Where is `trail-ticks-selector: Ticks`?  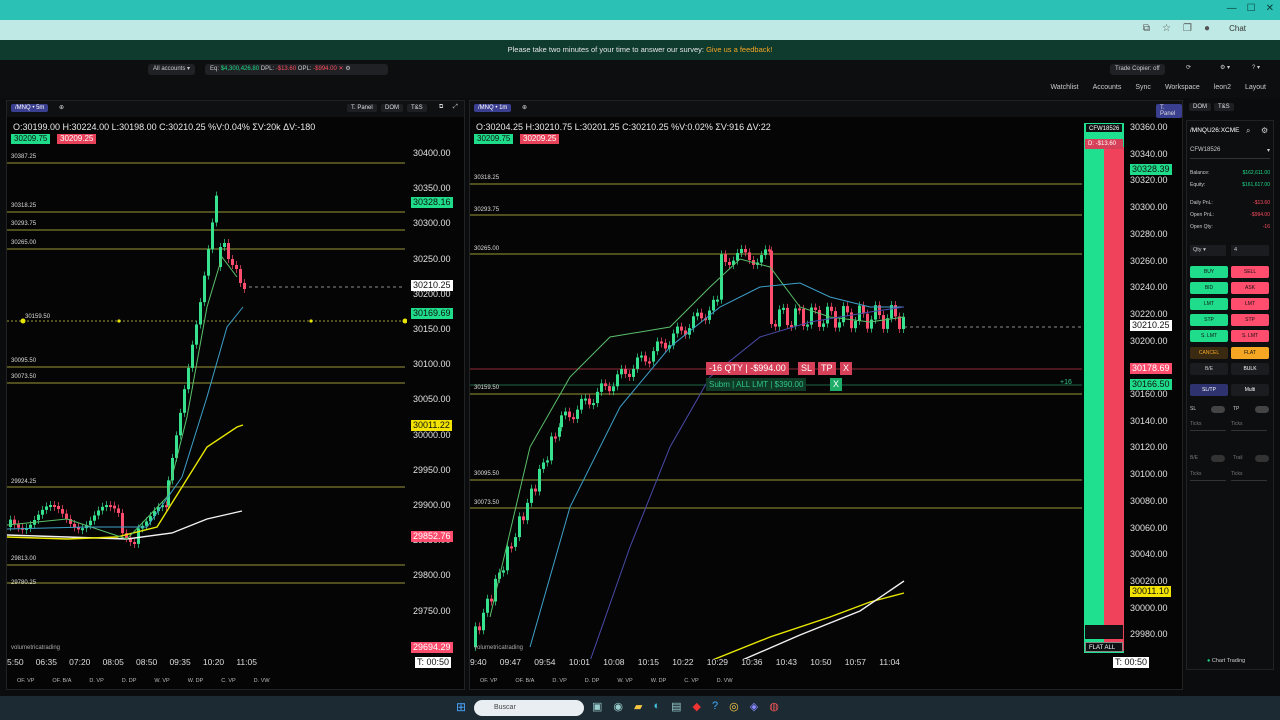 trail-ticks-selector: Ticks is located at coordinates (1249, 476).